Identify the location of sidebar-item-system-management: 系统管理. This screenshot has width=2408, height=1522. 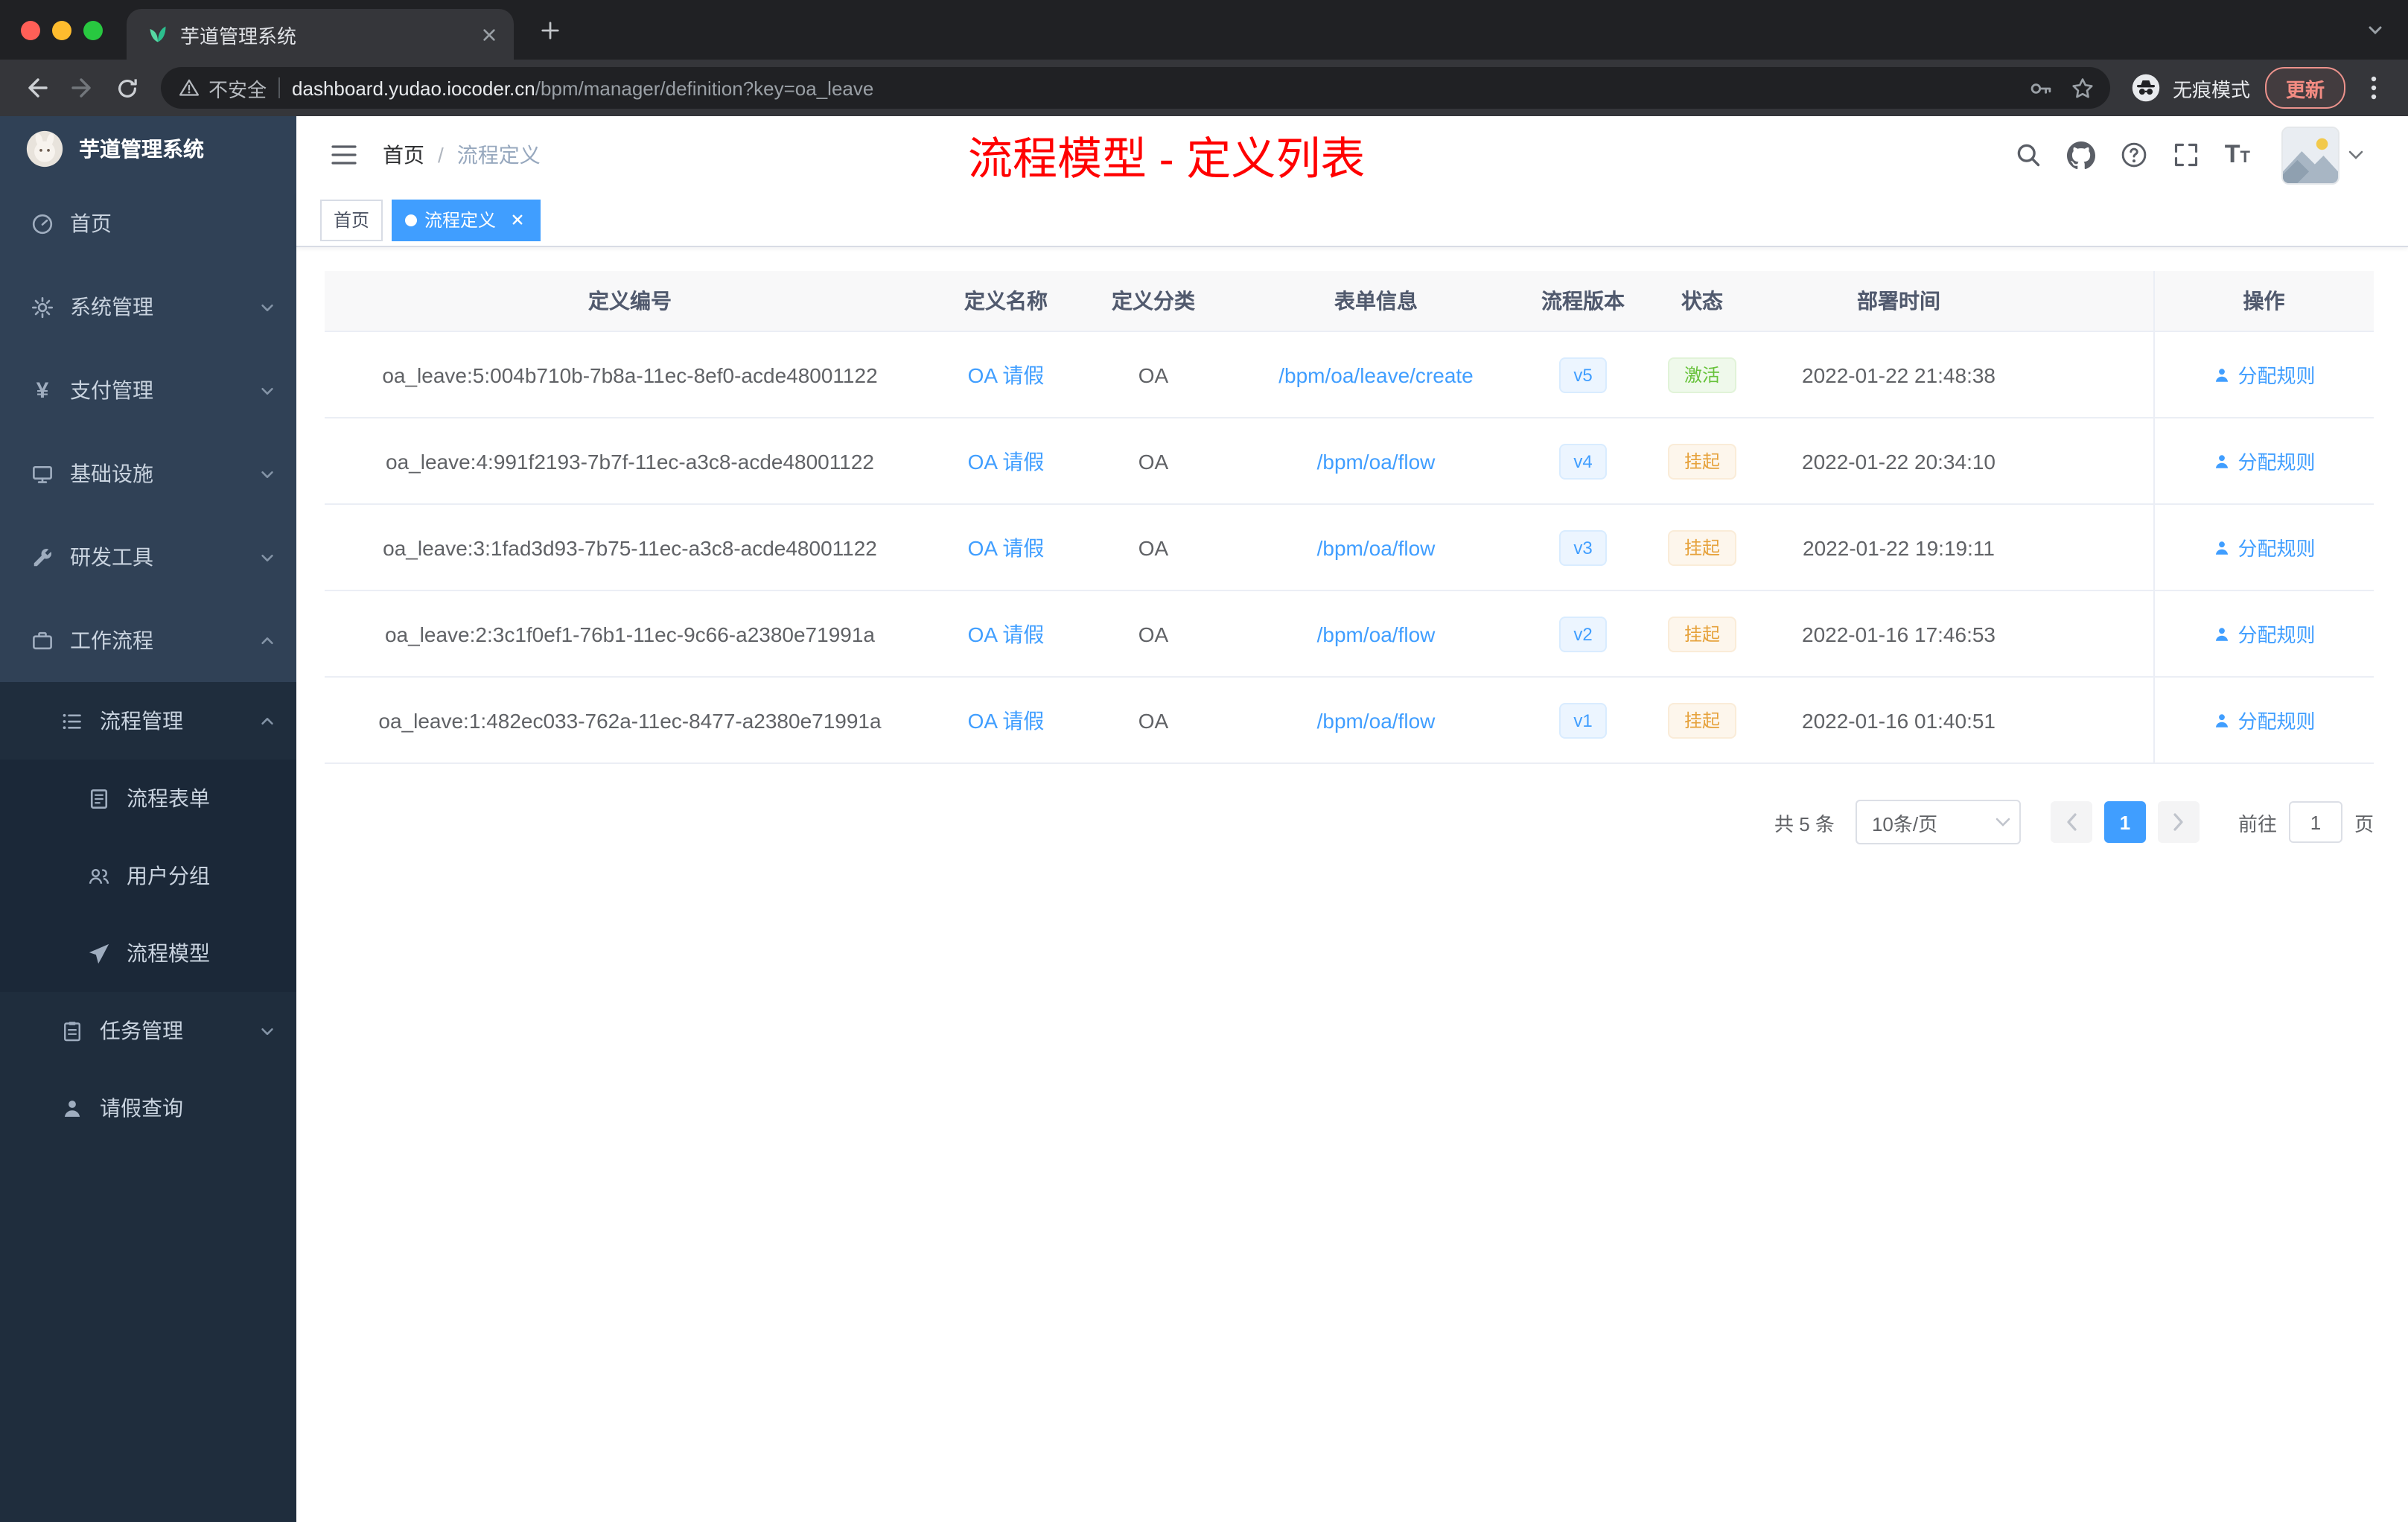
(148, 306).